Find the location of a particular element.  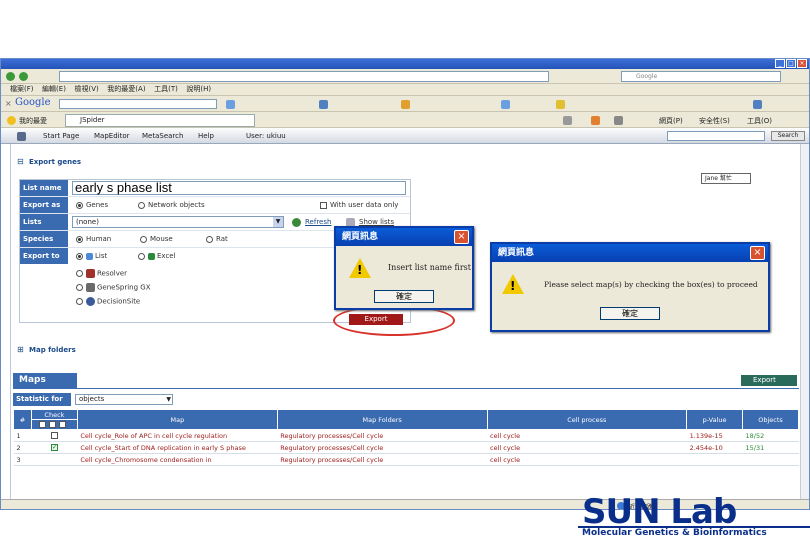

toolbar-tool-icon is located at coordinates (323, 104).